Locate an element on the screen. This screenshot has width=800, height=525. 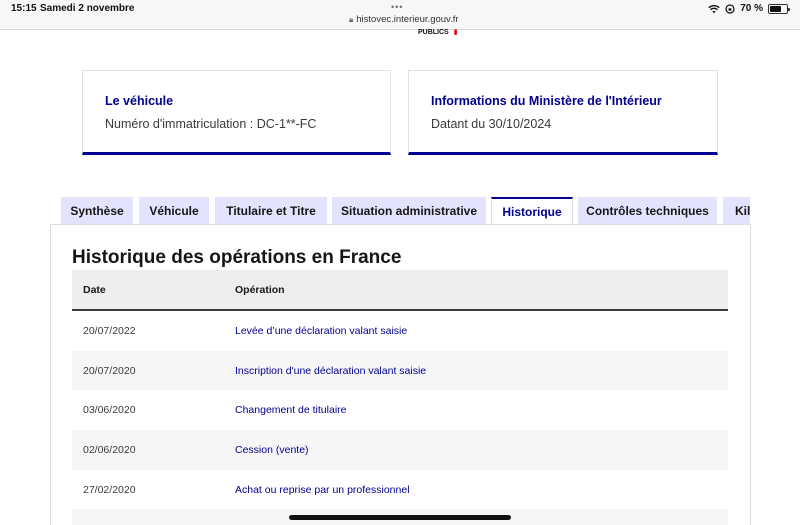
tab-menu-dots-icon: ••• is located at coordinates (397, 7).